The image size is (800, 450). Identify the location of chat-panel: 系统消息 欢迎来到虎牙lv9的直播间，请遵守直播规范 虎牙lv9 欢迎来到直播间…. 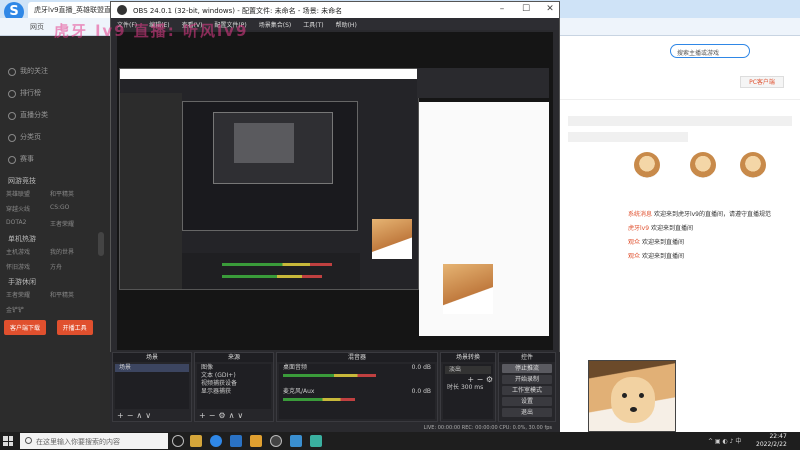
(700, 275).